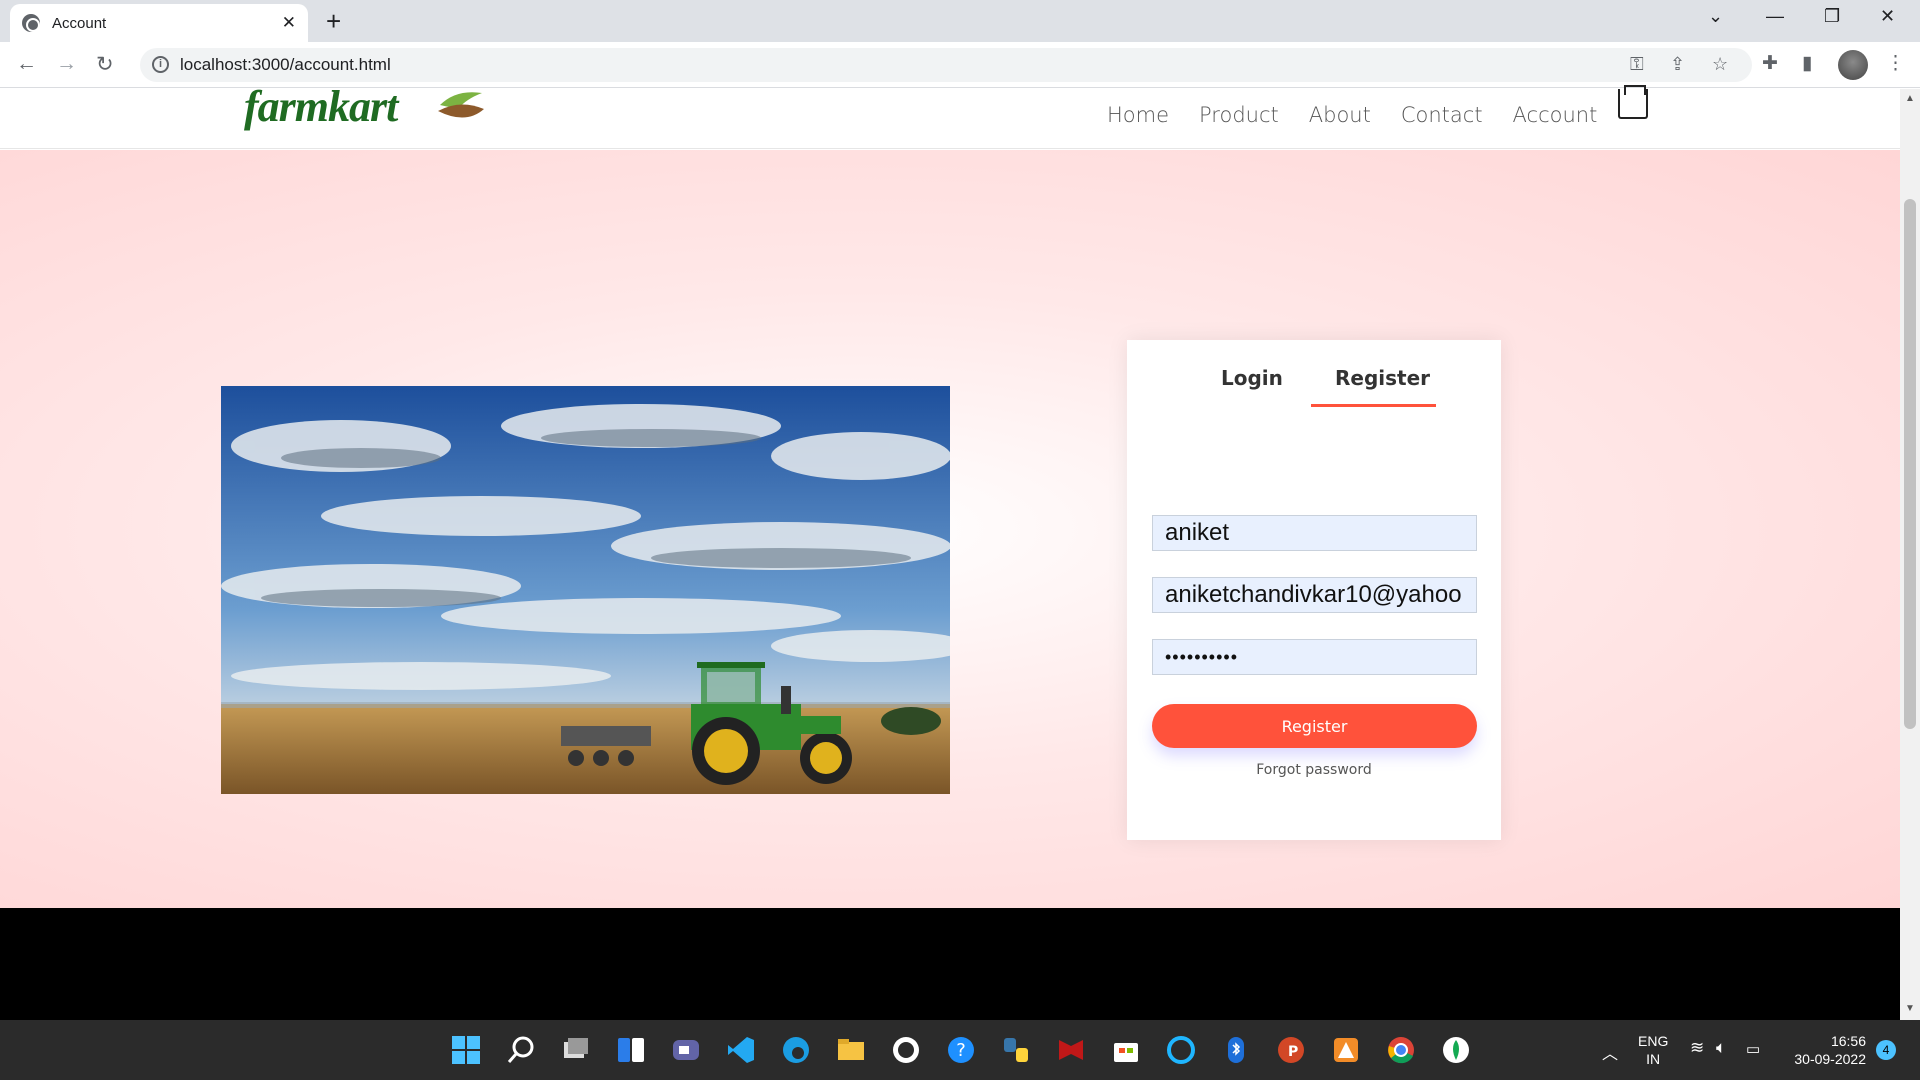 The image size is (1920, 1080). What do you see at coordinates (1610, 1052) in the screenshot?
I see `chevron-up-icon: ︿` at bounding box center [1610, 1052].